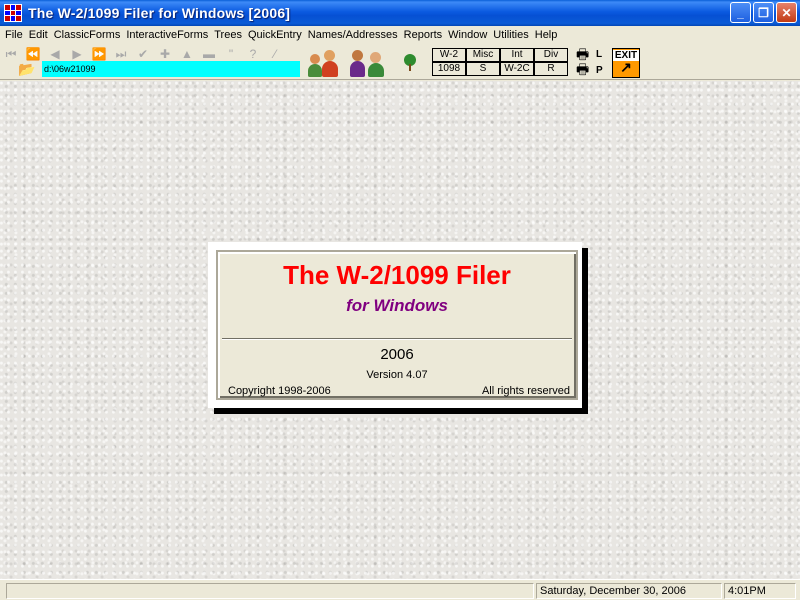 The image size is (800, 600). I want to click on recipients-icon, so click(368, 62).